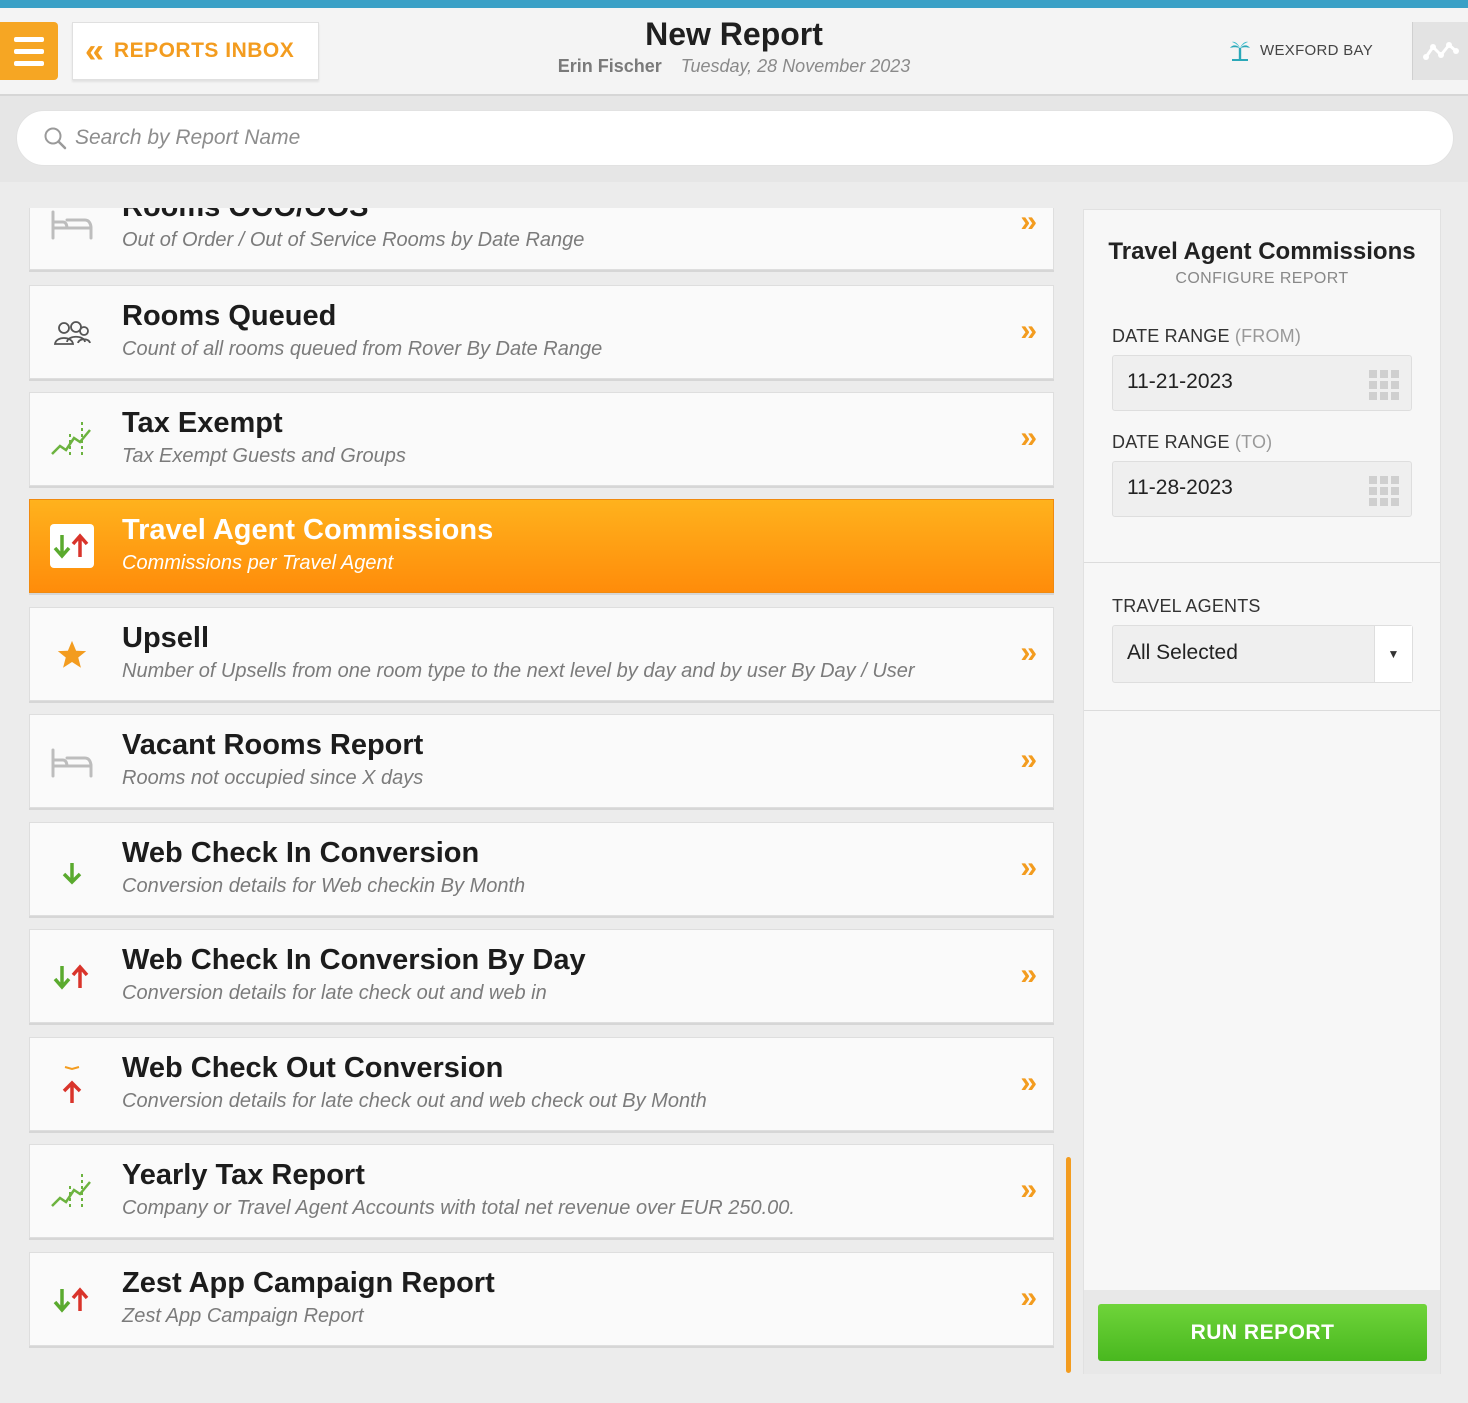 The width and height of the screenshot is (1468, 1403). What do you see at coordinates (308, 530) in the screenshot?
I see `report-name: Travel Agent Commissions` at bounding box center [308, 530].